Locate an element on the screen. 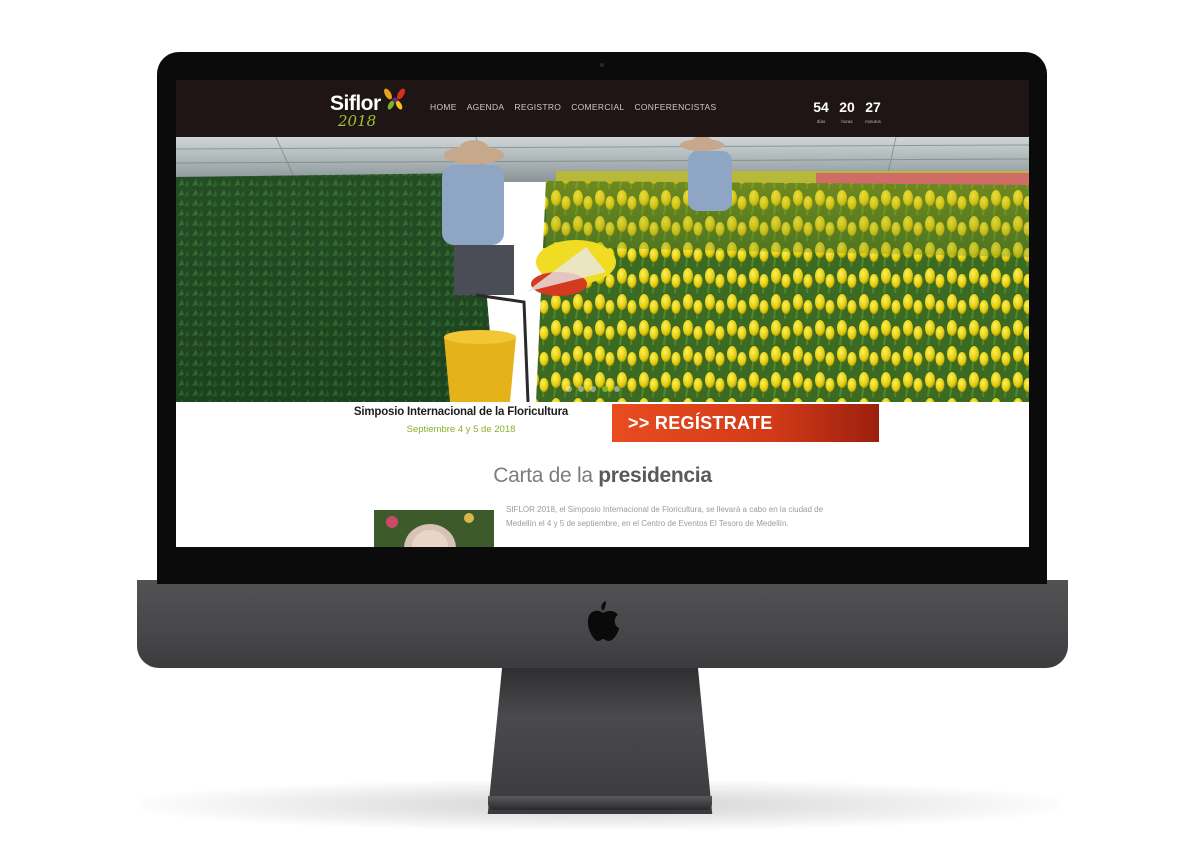  countdown-hours-value: 20 is located at coordinates (847, 107).